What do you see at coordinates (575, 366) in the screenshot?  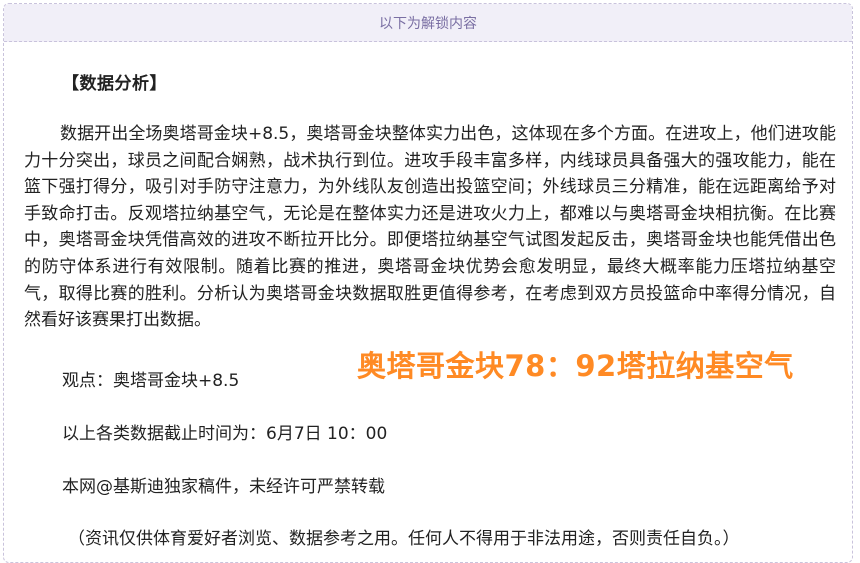 I see `score-overlay: 奥塔哥金块78：92塔拉纳基空气` at bounding box center [575, 366].